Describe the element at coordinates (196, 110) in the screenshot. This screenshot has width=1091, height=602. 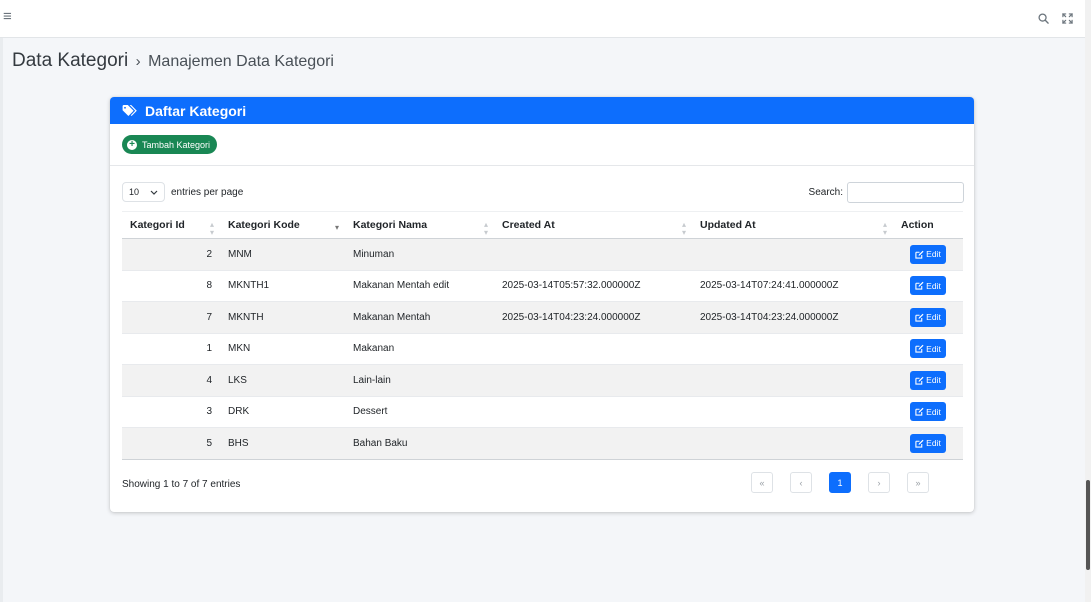
I see `card-title: Daftar Kategori` at that location.